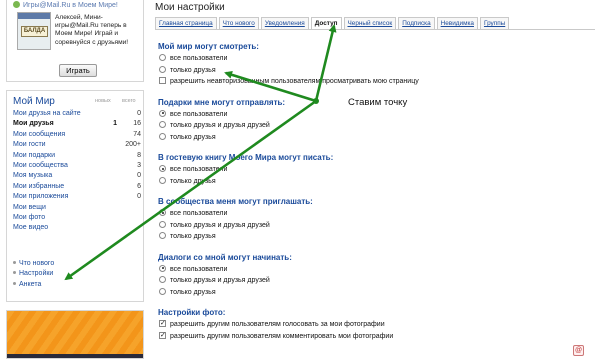 The height and width of the screenshot is (359, 600). Describe the element at coordinates (316, 101) in the screenshot. I see `arrow-origin-dot` at that location.